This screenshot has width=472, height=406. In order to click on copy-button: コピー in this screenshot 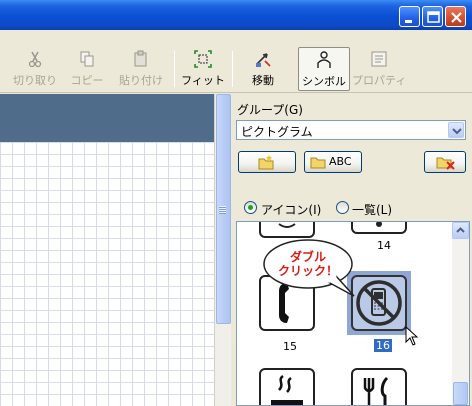, I will do `click(87, 69)`.